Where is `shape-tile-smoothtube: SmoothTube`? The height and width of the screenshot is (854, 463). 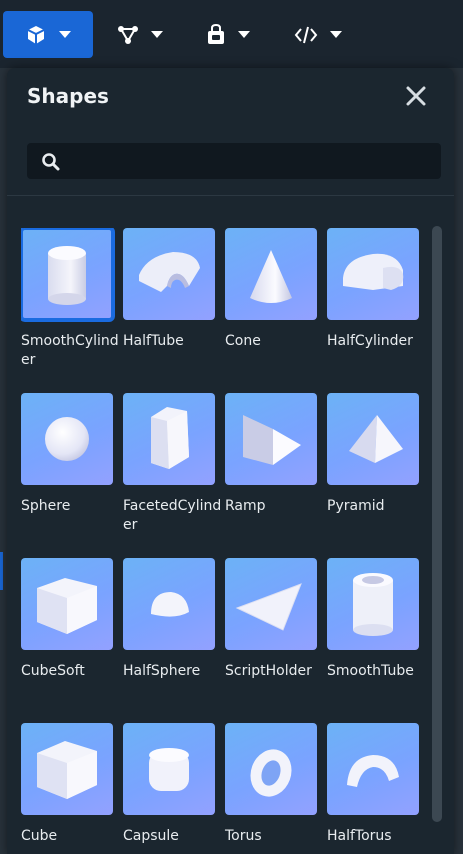 shape-tile-smoothtube: SmoothTube is located at coordinates (373, 619).